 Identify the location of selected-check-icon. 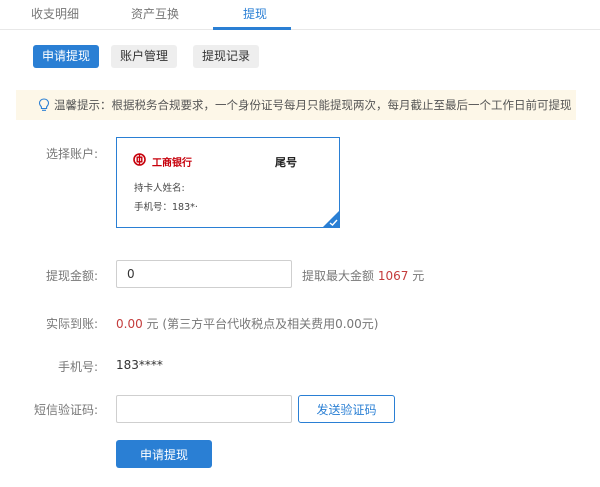
(331, 219).